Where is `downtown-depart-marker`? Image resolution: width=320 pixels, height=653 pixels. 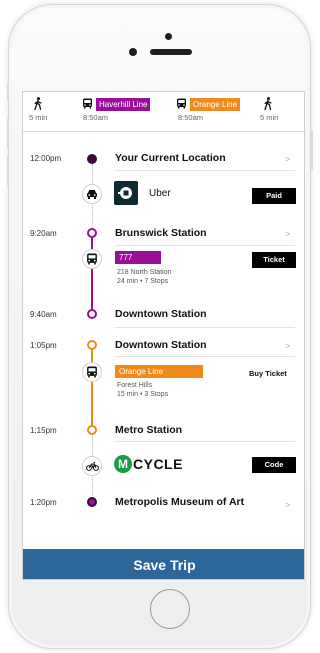 downtown-depart-marker is located at coordinates (92, 345).